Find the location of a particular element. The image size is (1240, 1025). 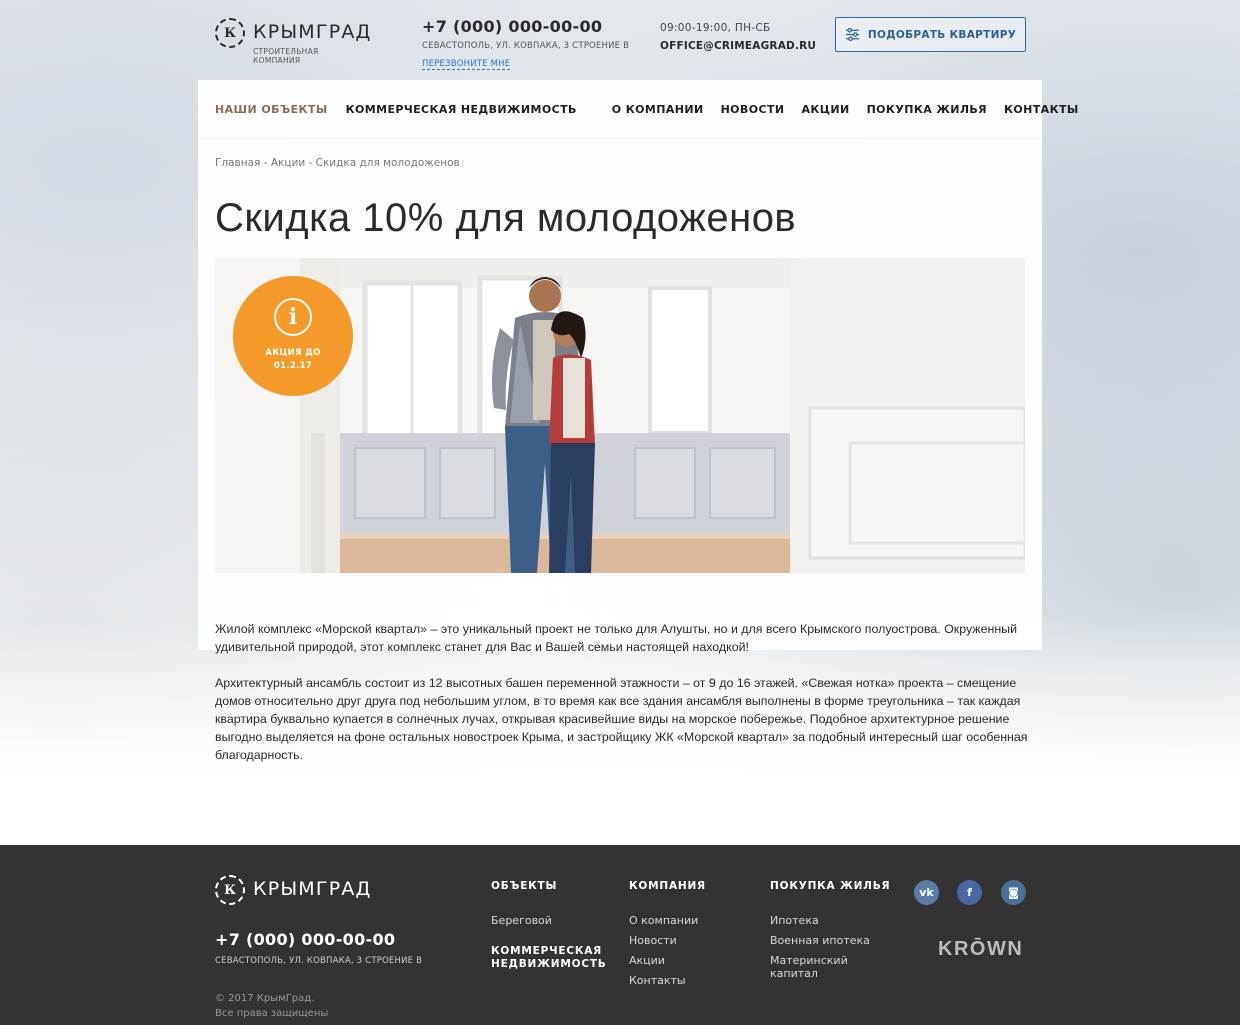

footer-link-contacts: Контакты is located at coordinates (667, 980).